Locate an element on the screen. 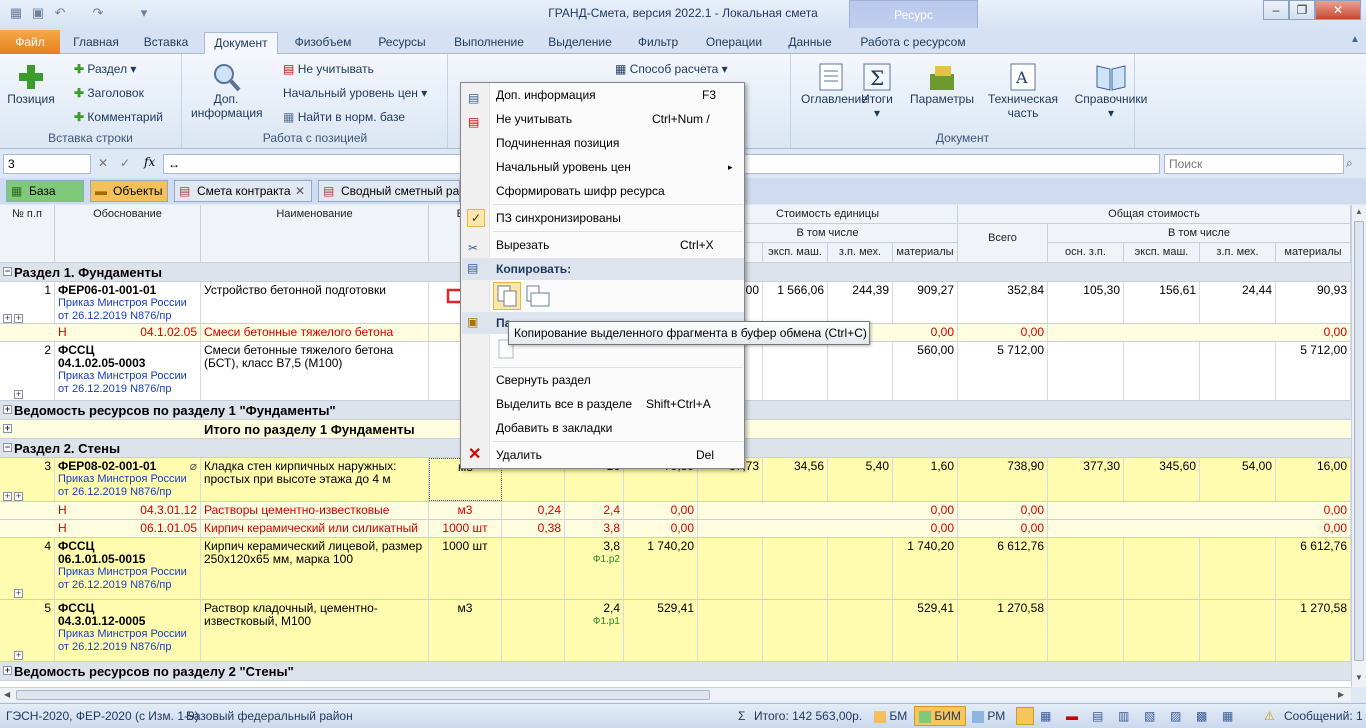 The image size is (1366, 728). tab-resource-work: Работа с ресурсом is located at coordinates (913, 43).